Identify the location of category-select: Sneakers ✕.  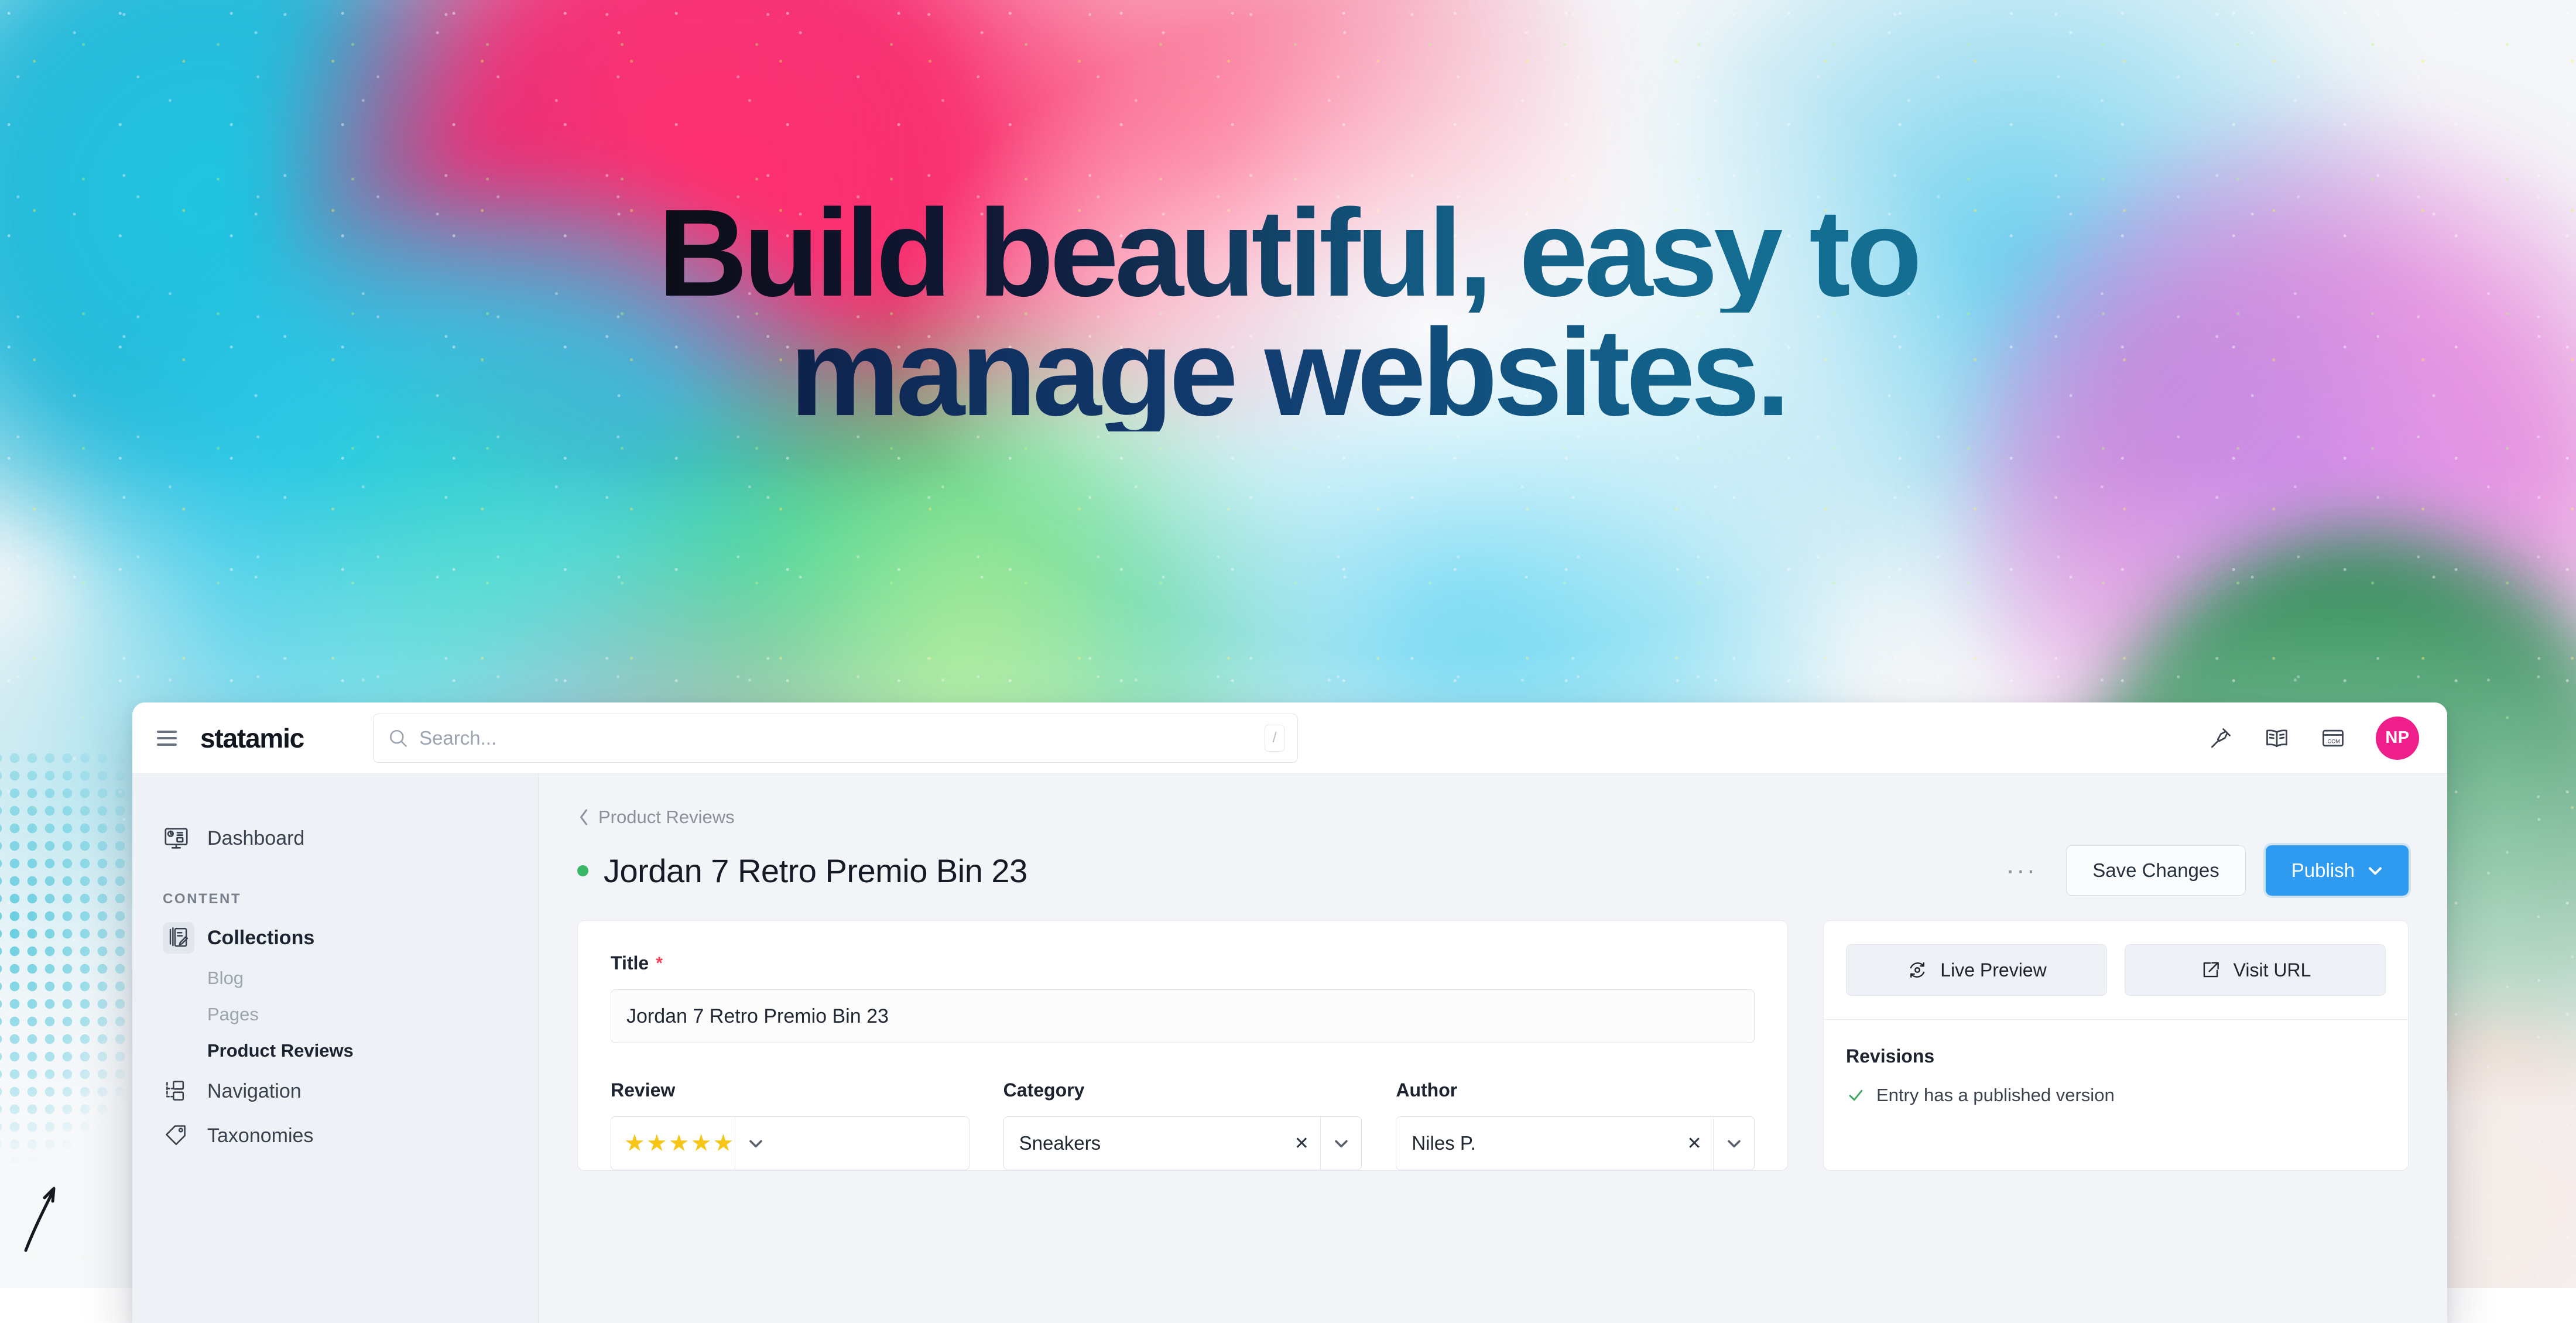
(1182, 1143).